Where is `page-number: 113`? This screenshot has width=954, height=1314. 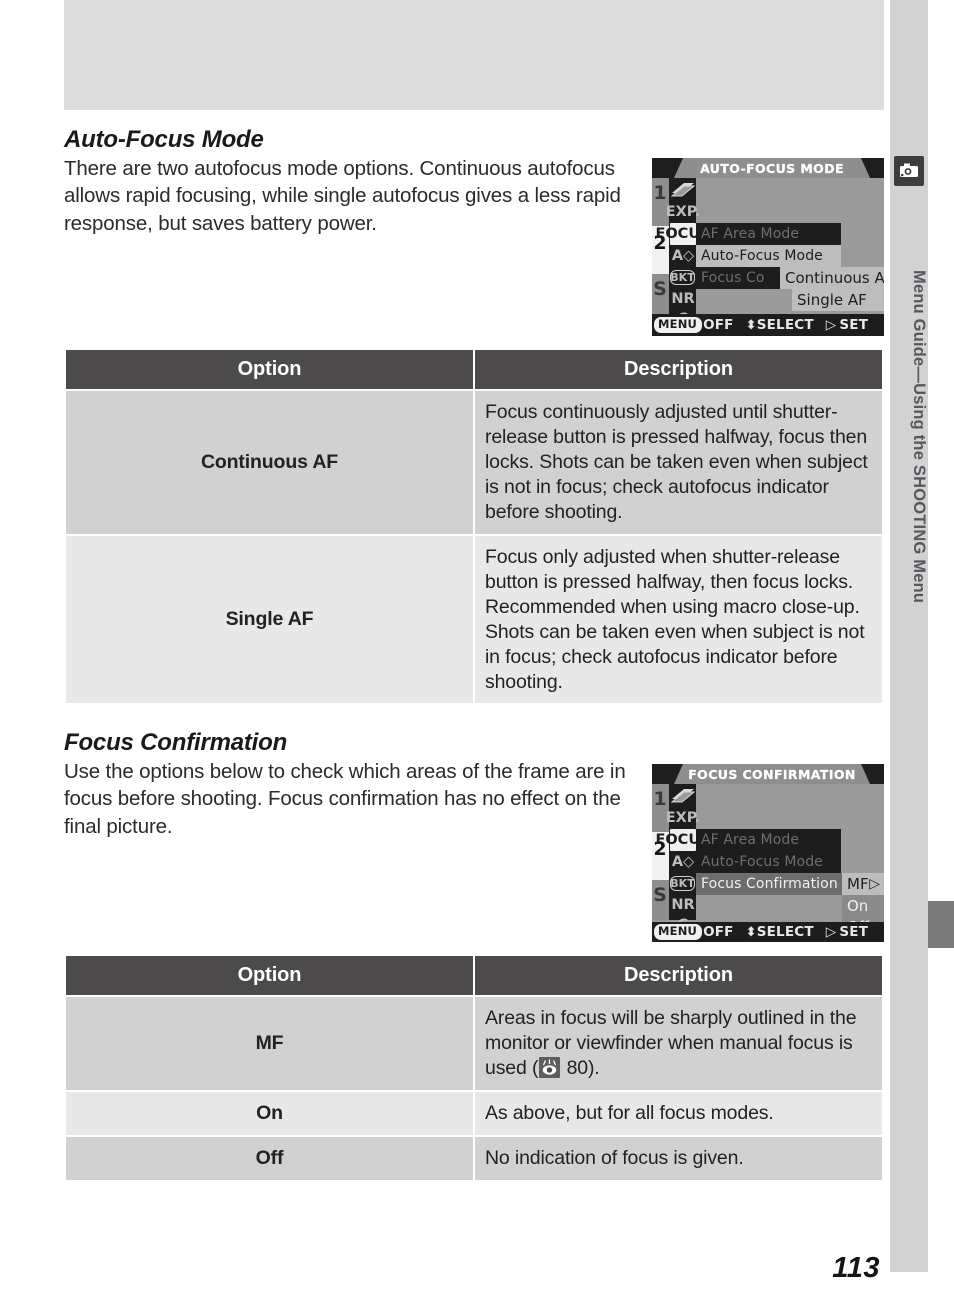
page-number: 113 is located at coordinates (856, 1268).